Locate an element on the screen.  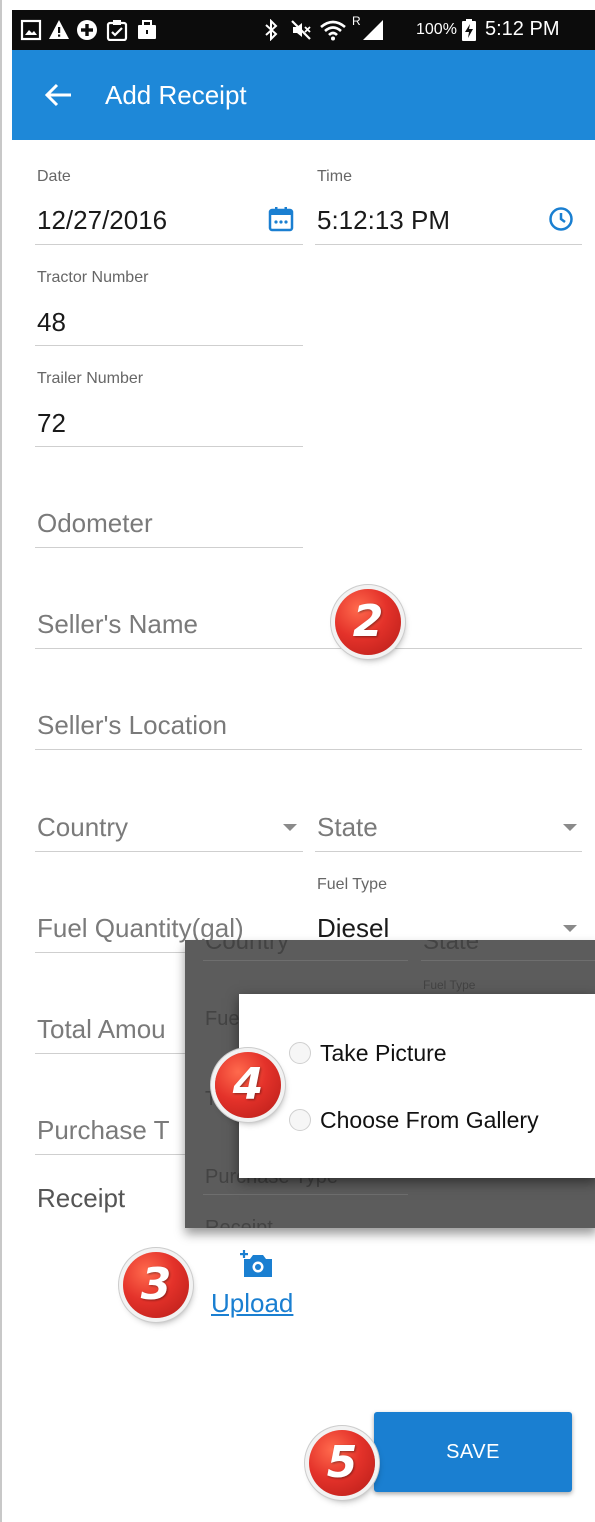
tractor-number-field: 48 is located at coordinates (51, 322).